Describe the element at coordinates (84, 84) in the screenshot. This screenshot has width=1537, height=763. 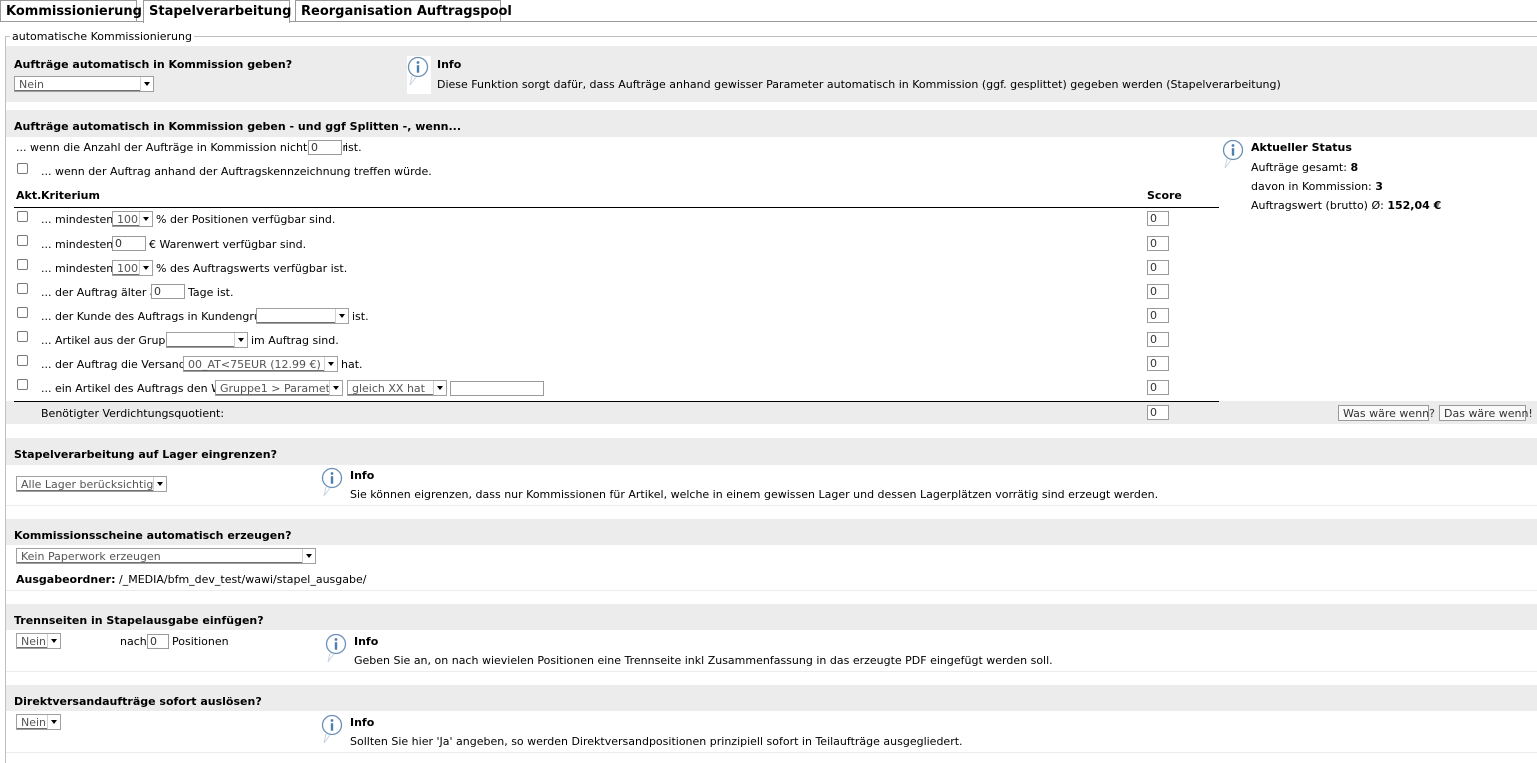
I see `auto-commission-select: Nein` at that location.